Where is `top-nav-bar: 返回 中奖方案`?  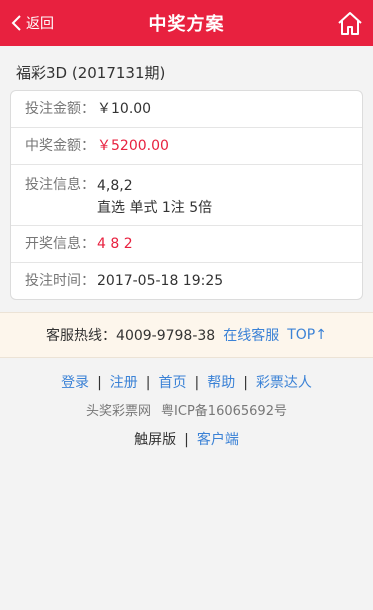
top-nav-bar: 返回 中奖方案 is located at coordinates (186, 23).